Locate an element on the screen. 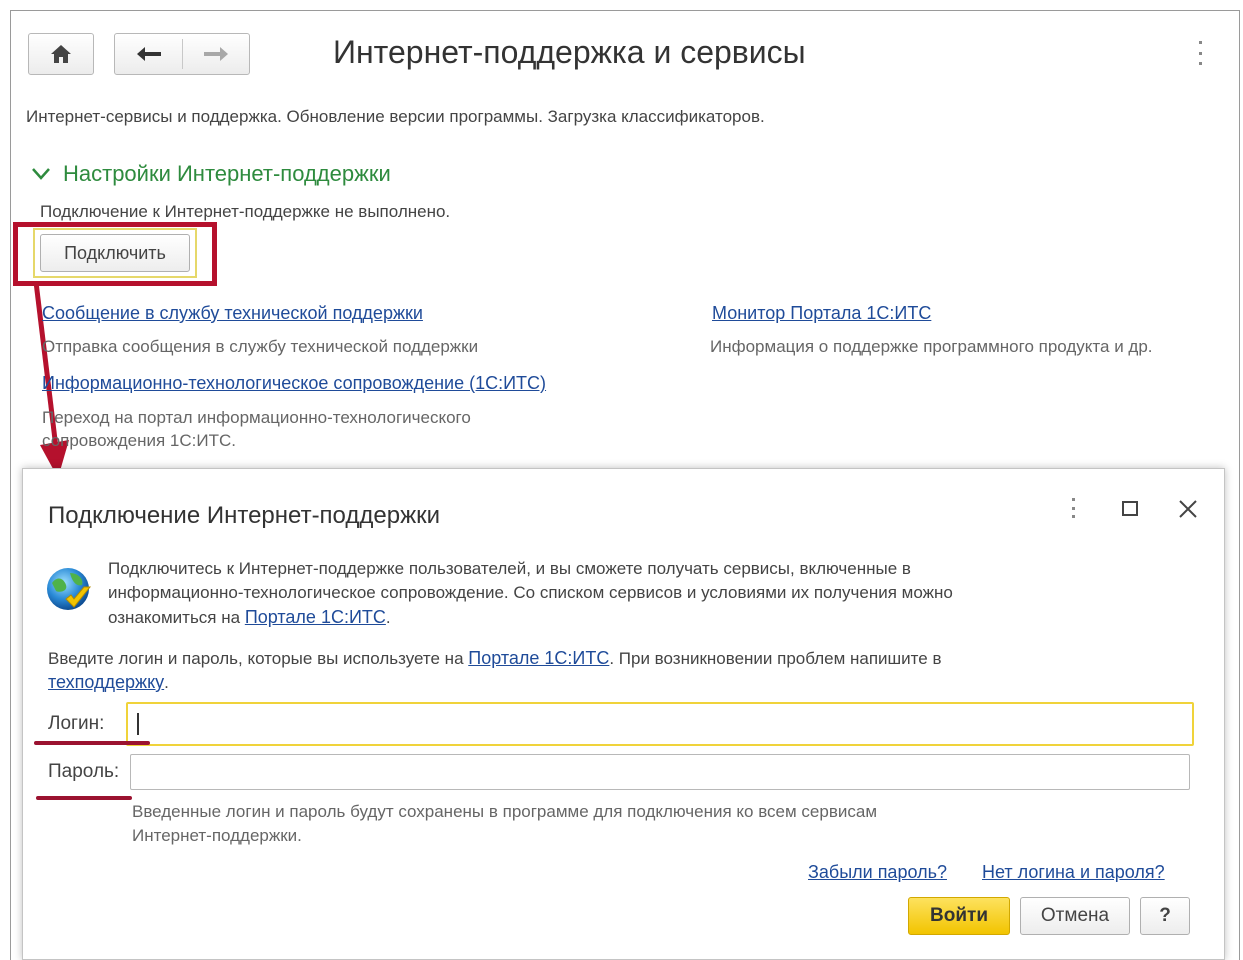  login-button: Войти is located at coordinates (959, 916).